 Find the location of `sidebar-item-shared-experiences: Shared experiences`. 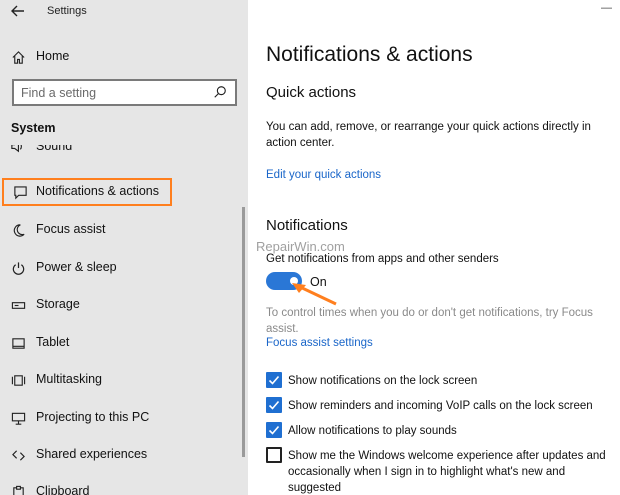

sidebar-item-shared-experiences: Shared experiences is located at coordinates (124, 455).